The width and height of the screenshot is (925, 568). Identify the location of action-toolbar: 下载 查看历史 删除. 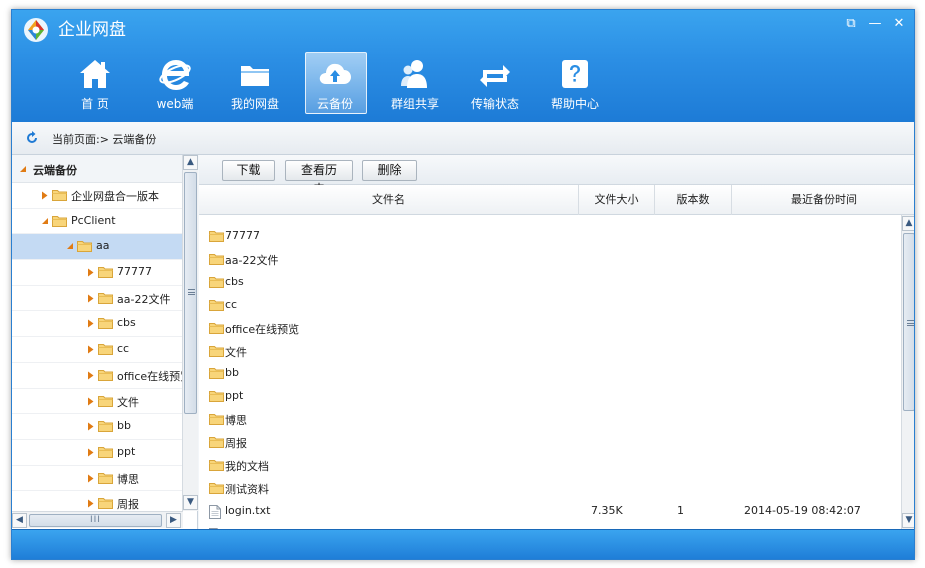
(556, 175).